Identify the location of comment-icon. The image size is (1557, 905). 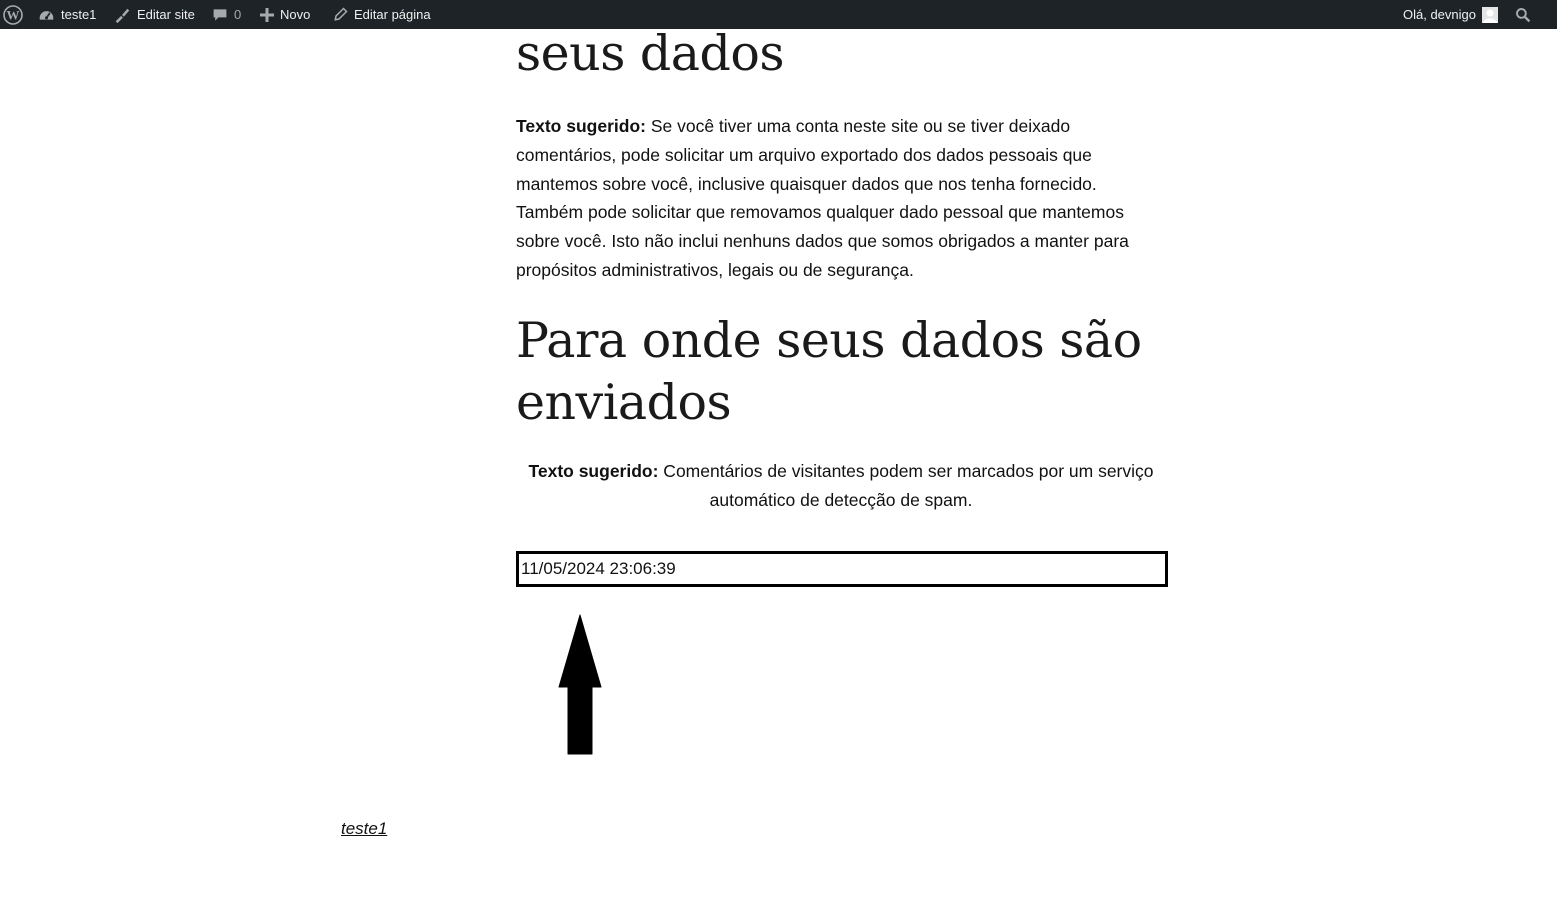
(220, 15).